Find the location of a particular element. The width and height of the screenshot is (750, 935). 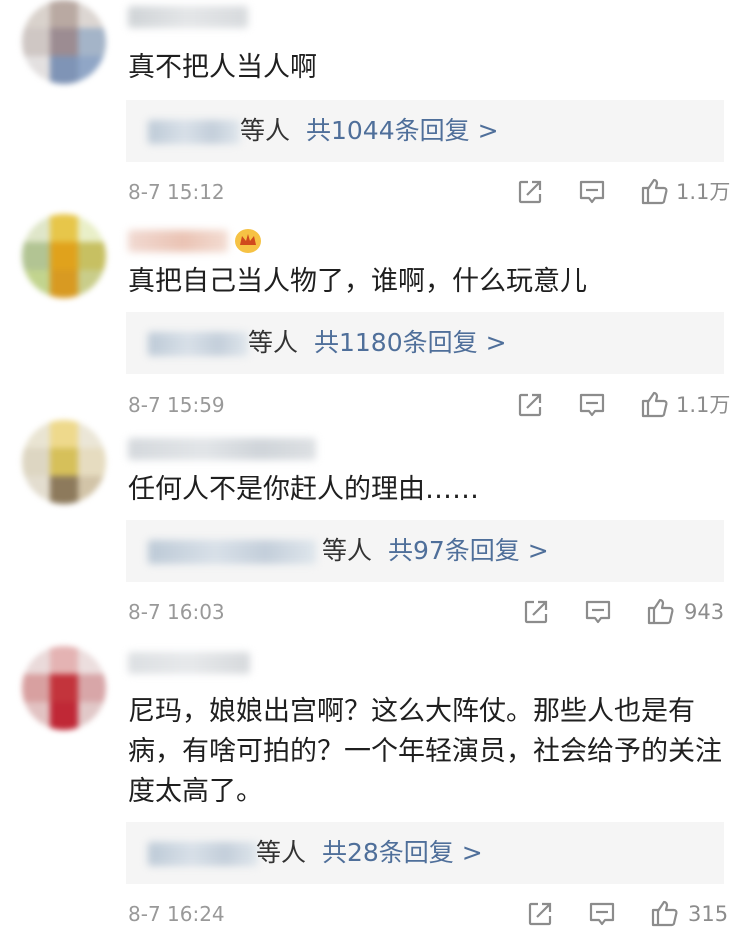

reply-summary: 等人 共1044条回复 > is located at coordinates (425, 131).